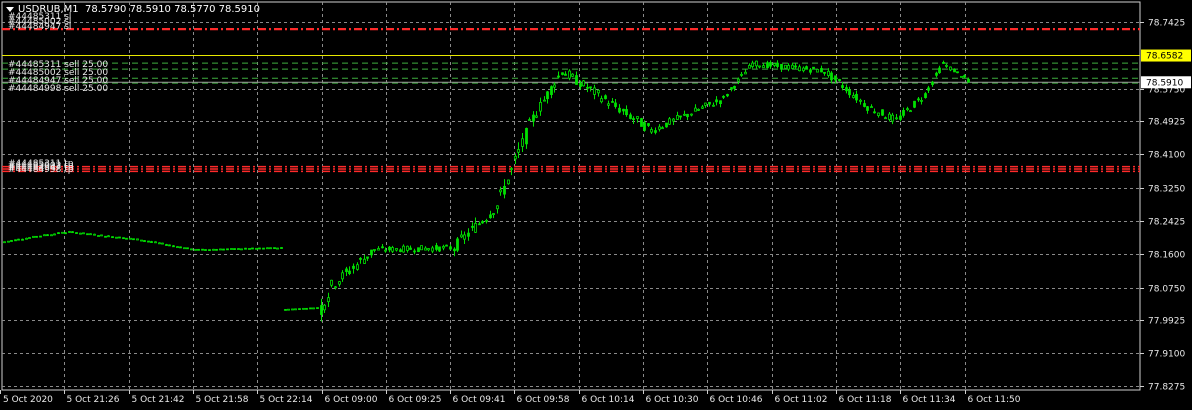  Describe the element at coordinates (1166, 388) in the screenshot. I see `price-tick-label: 77.8275` at that location.